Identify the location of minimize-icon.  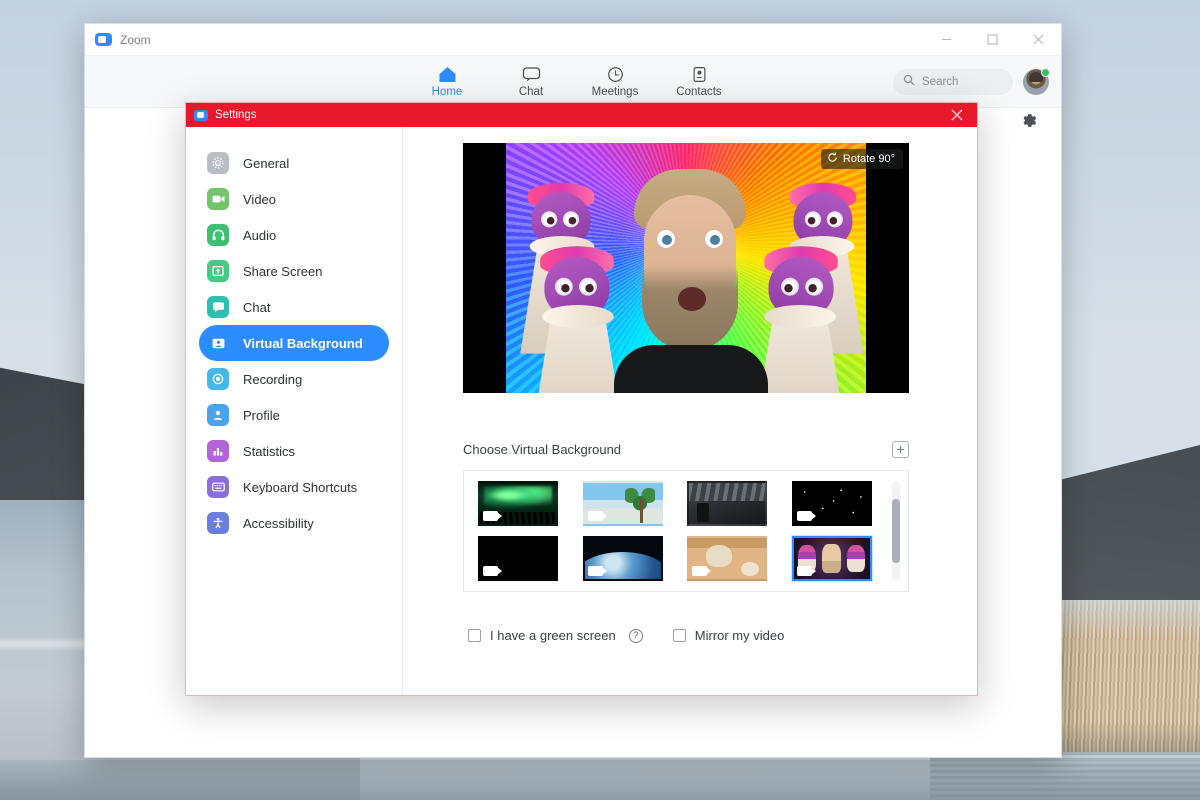
(946, 39).